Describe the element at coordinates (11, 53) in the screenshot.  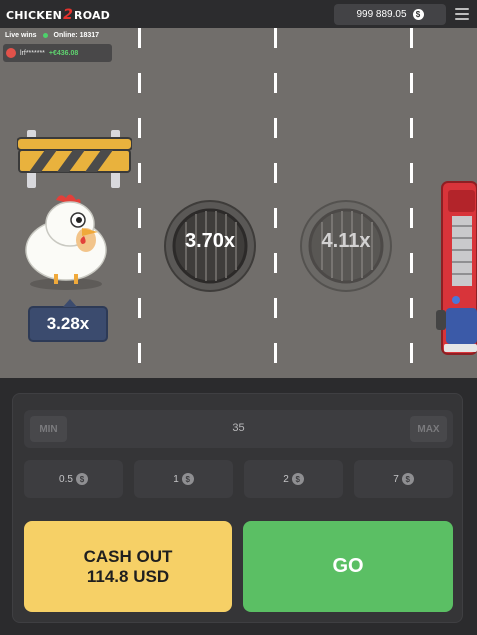
I see `user-avatar` at that location.